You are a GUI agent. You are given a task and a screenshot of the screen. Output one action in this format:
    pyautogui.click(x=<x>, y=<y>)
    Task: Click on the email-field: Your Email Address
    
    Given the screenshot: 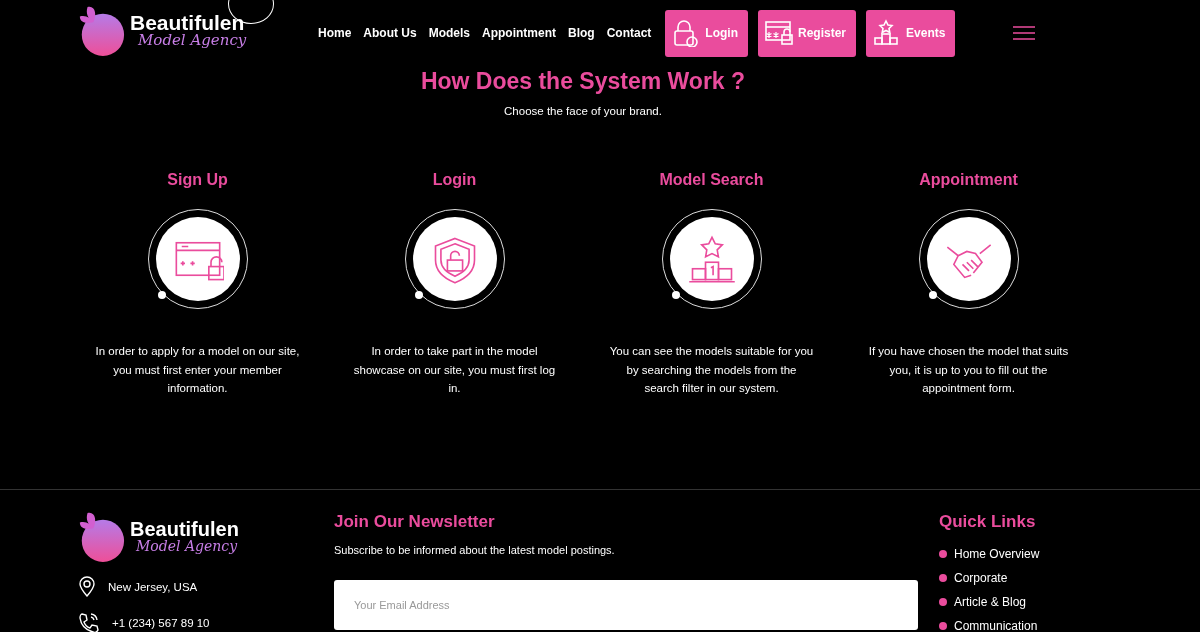 What is the action you would take?
    pyautogui.click(x=626, y=605)
    